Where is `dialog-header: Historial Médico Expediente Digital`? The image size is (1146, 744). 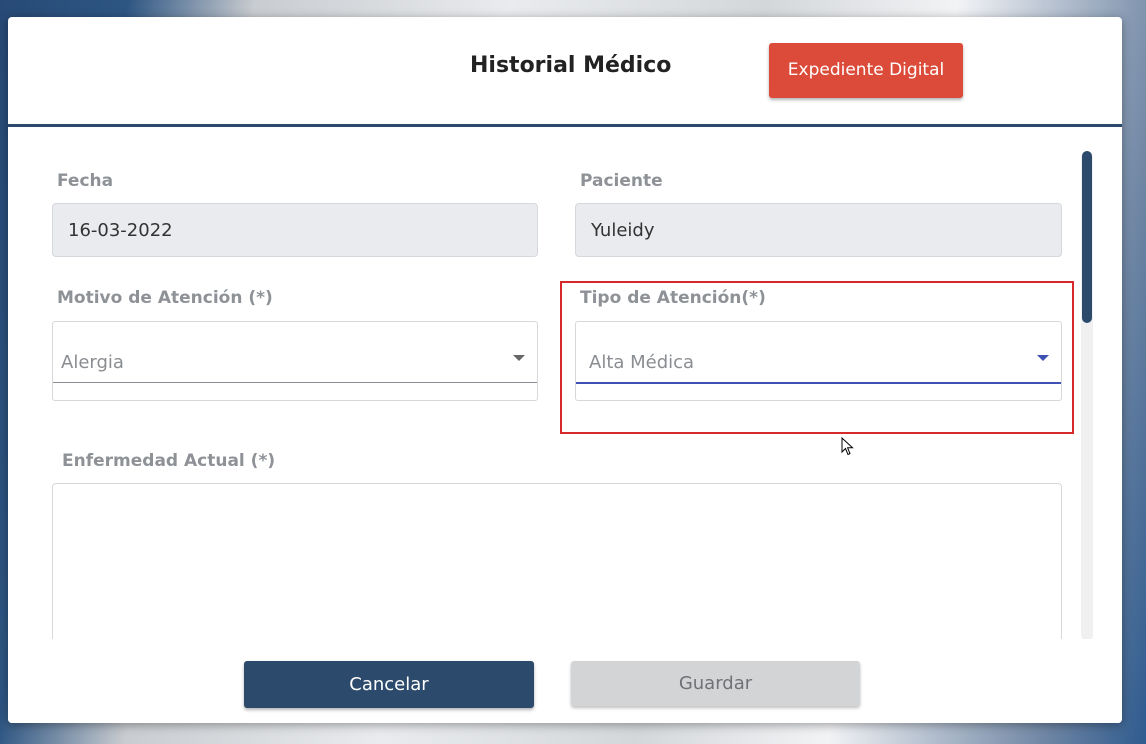
dialog-header: Historial Médico Expediente Digital is located at coordinates (565, 72).